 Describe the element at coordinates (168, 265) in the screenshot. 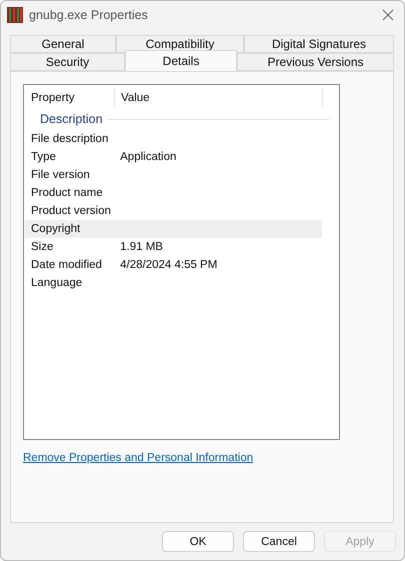

I see `value-cell-text: 4/28/2024 4:55 PM` at that location.